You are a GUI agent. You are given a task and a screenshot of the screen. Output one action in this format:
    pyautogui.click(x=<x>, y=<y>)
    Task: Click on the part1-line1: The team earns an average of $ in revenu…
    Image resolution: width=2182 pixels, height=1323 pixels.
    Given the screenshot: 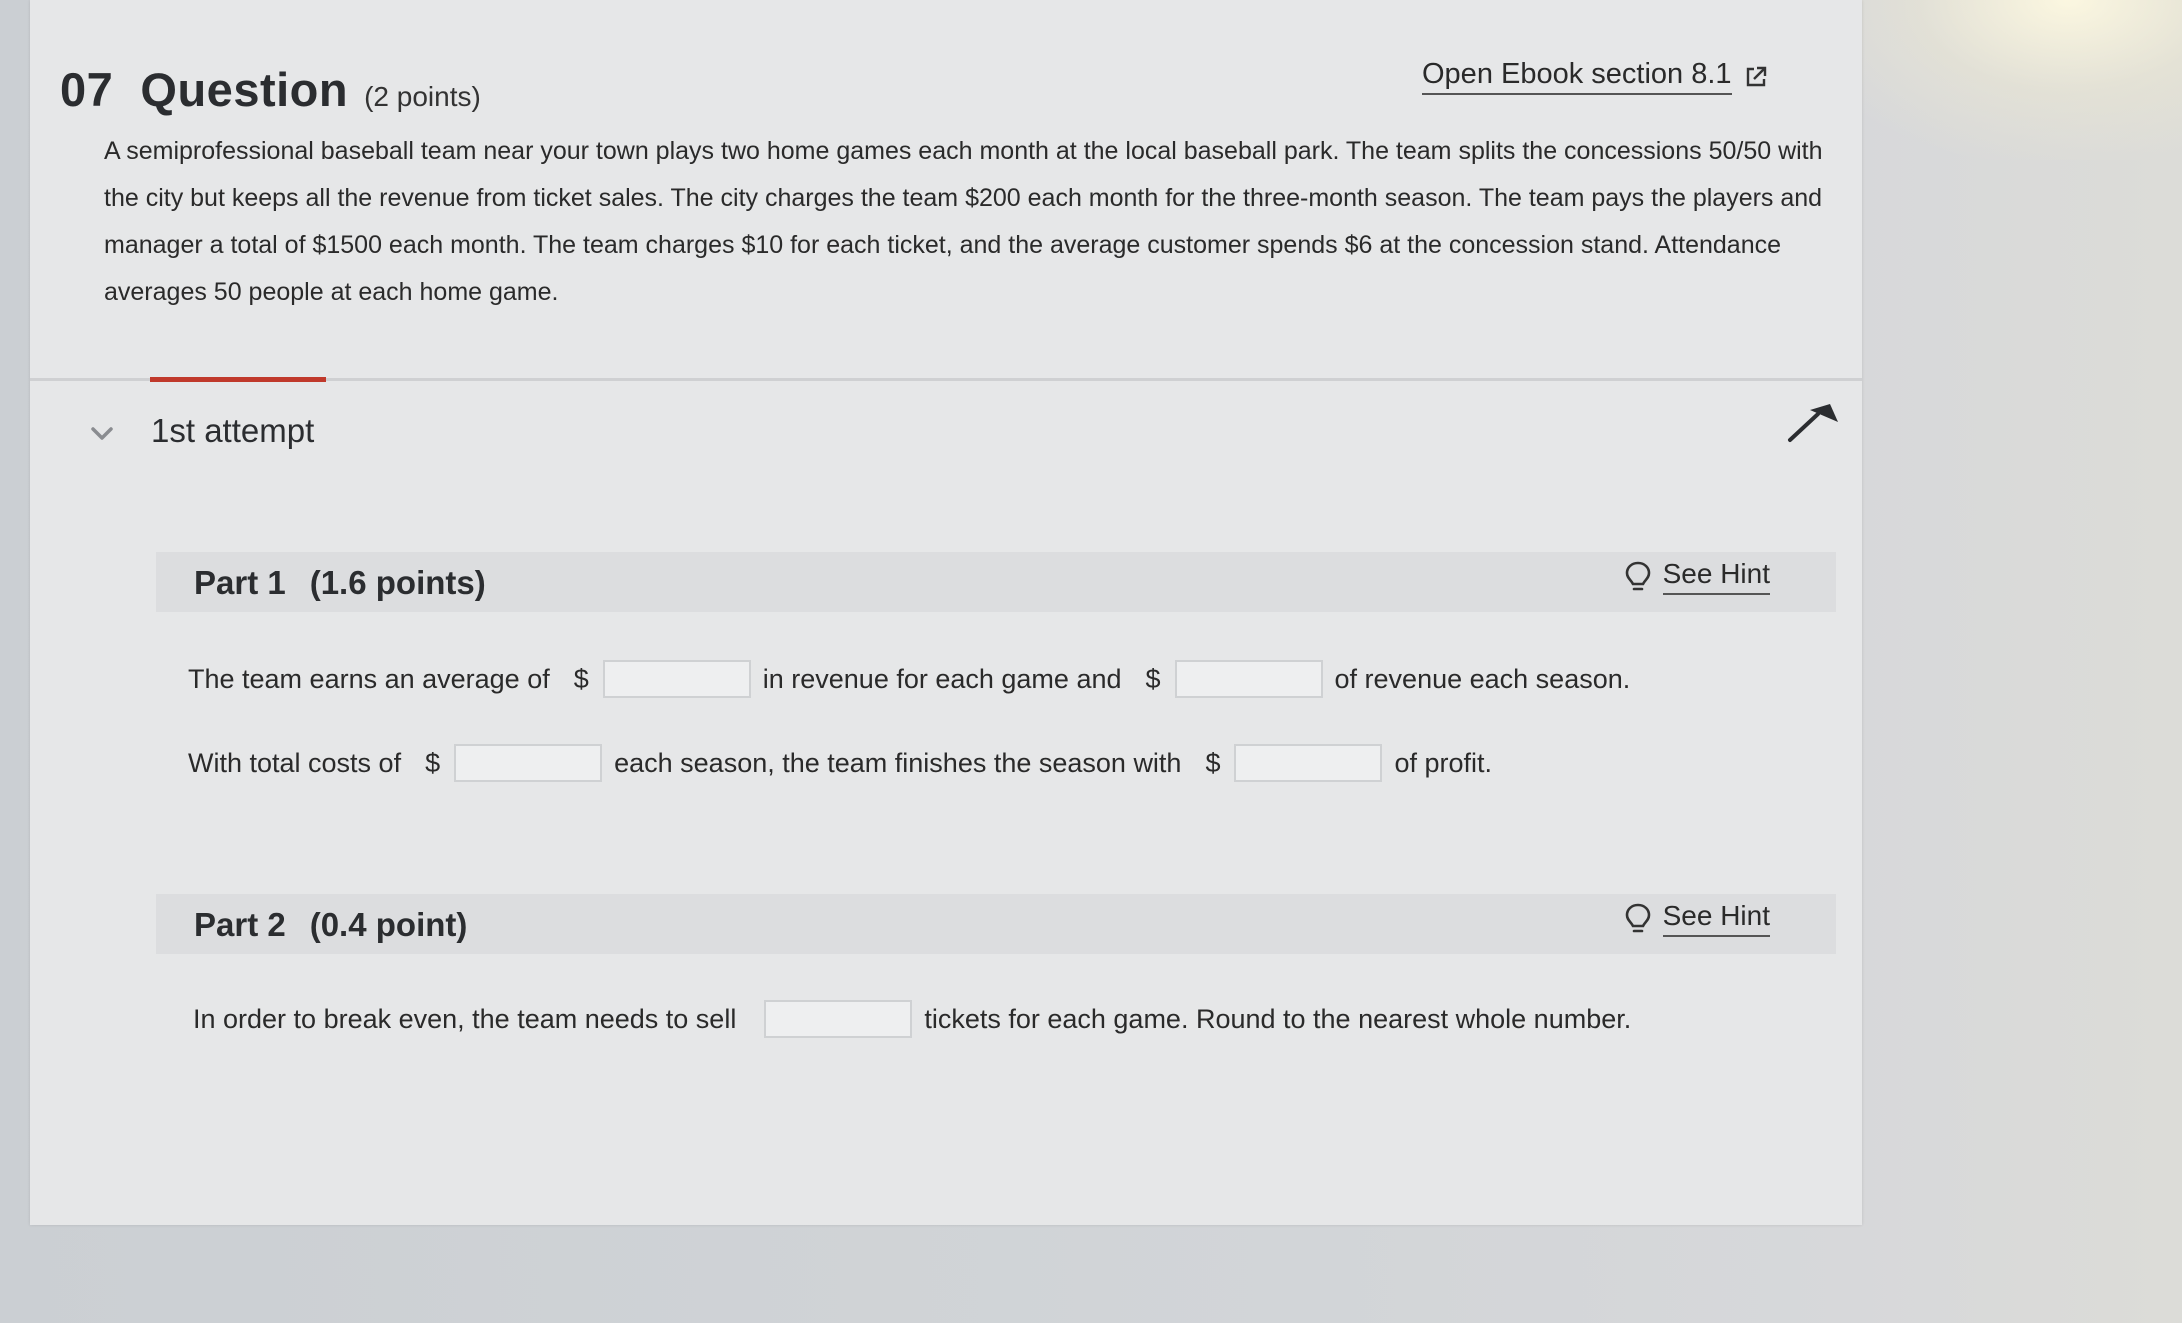 What is the action you would take?
    pyautogui.click(x=909, y=679)
    